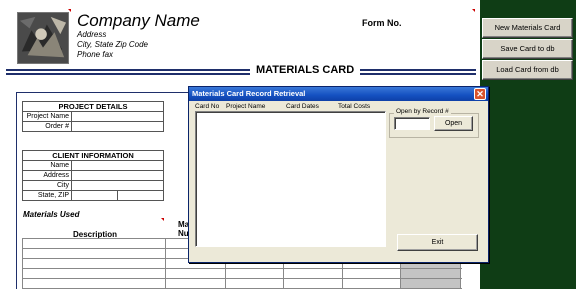 The height and width of the screenshot is (289, 576). Describe the element at coordinates (93, 155) in the screenshot. I see `client-information-header: CLIENT INFORMATION` at that location.